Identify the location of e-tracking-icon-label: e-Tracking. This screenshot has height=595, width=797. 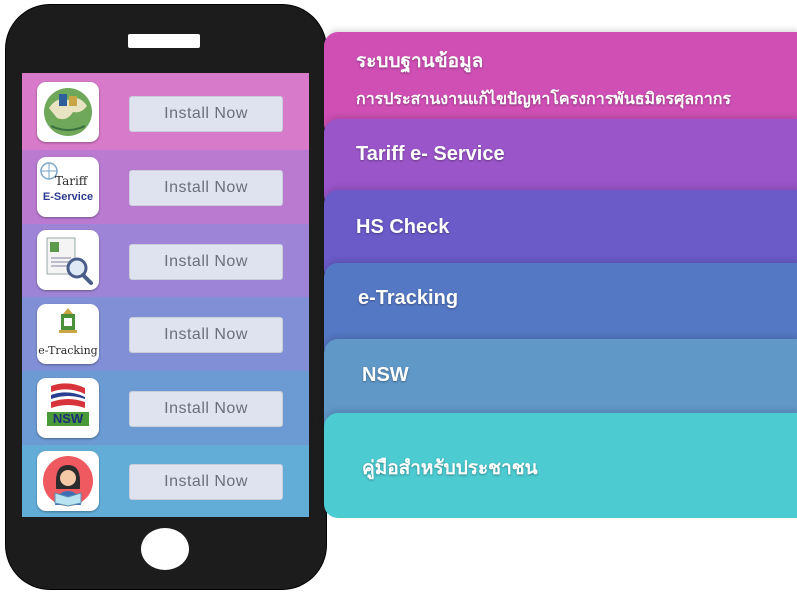
(68, 350).